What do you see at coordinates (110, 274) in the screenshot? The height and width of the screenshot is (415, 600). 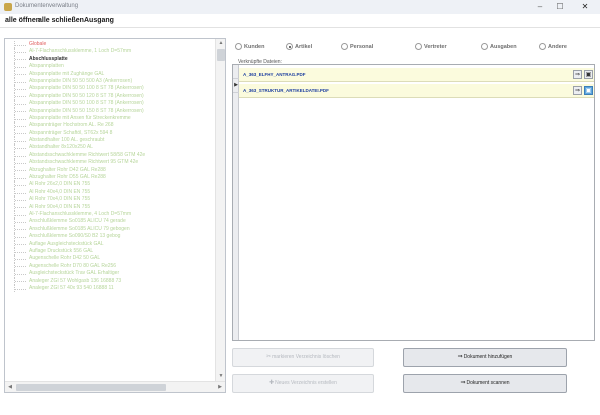 I see `tree-item: Ausgleichsteckstück Trav GAL Erhaltiger` at bounding box center [110, 274].